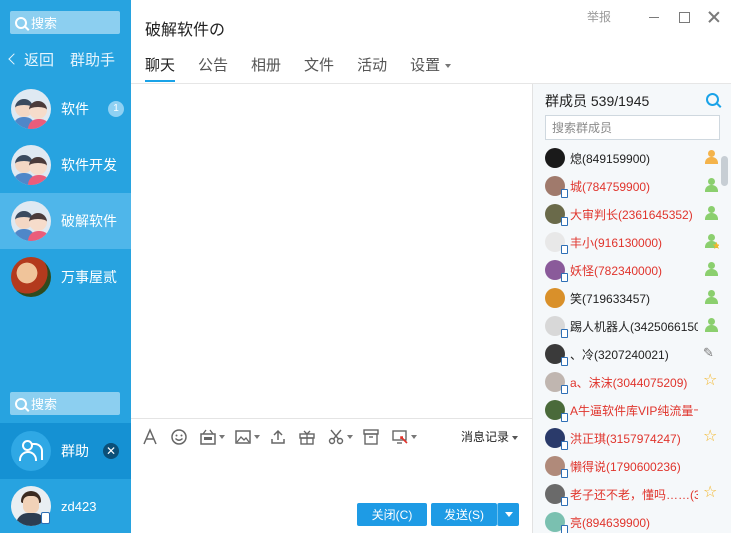 Image resolution: width=731 pixels, height=533 pixels. What do you see at coordinates (14, 59) in the screenshot?
I see `chevron-left-icon` at bounding box center [14, 59].